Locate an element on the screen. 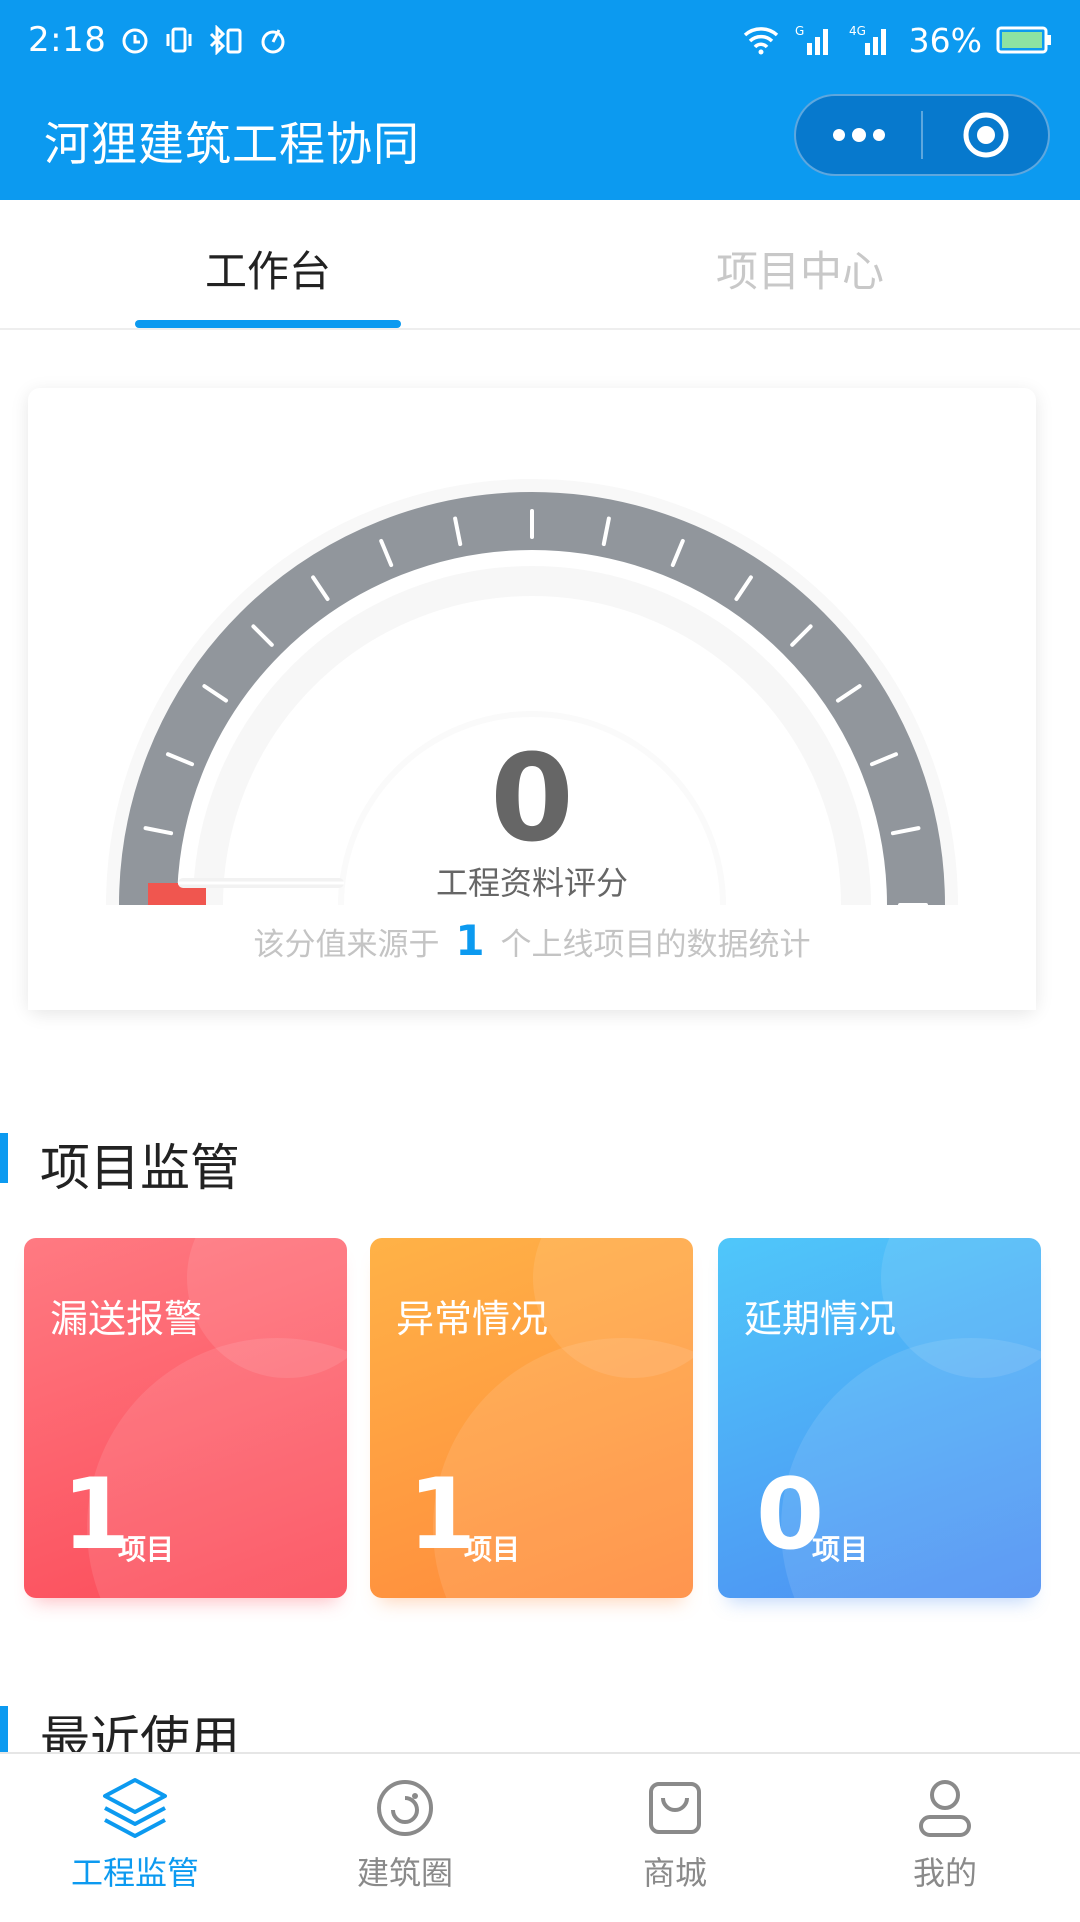  svg-text: G is located at coordinates (799, 31).